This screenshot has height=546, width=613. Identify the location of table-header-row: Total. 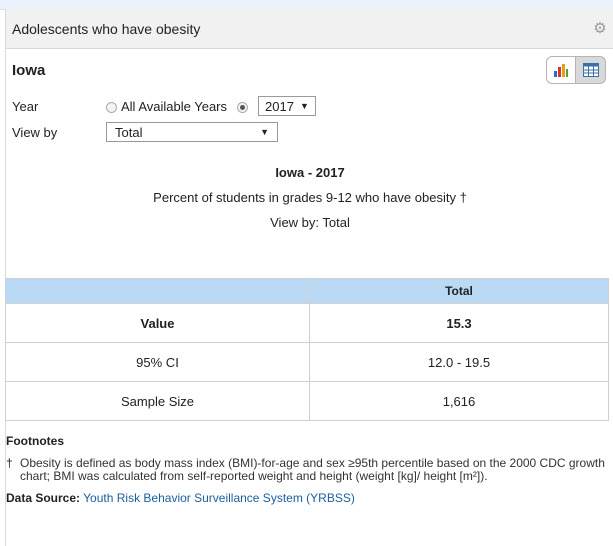
(307, 291).